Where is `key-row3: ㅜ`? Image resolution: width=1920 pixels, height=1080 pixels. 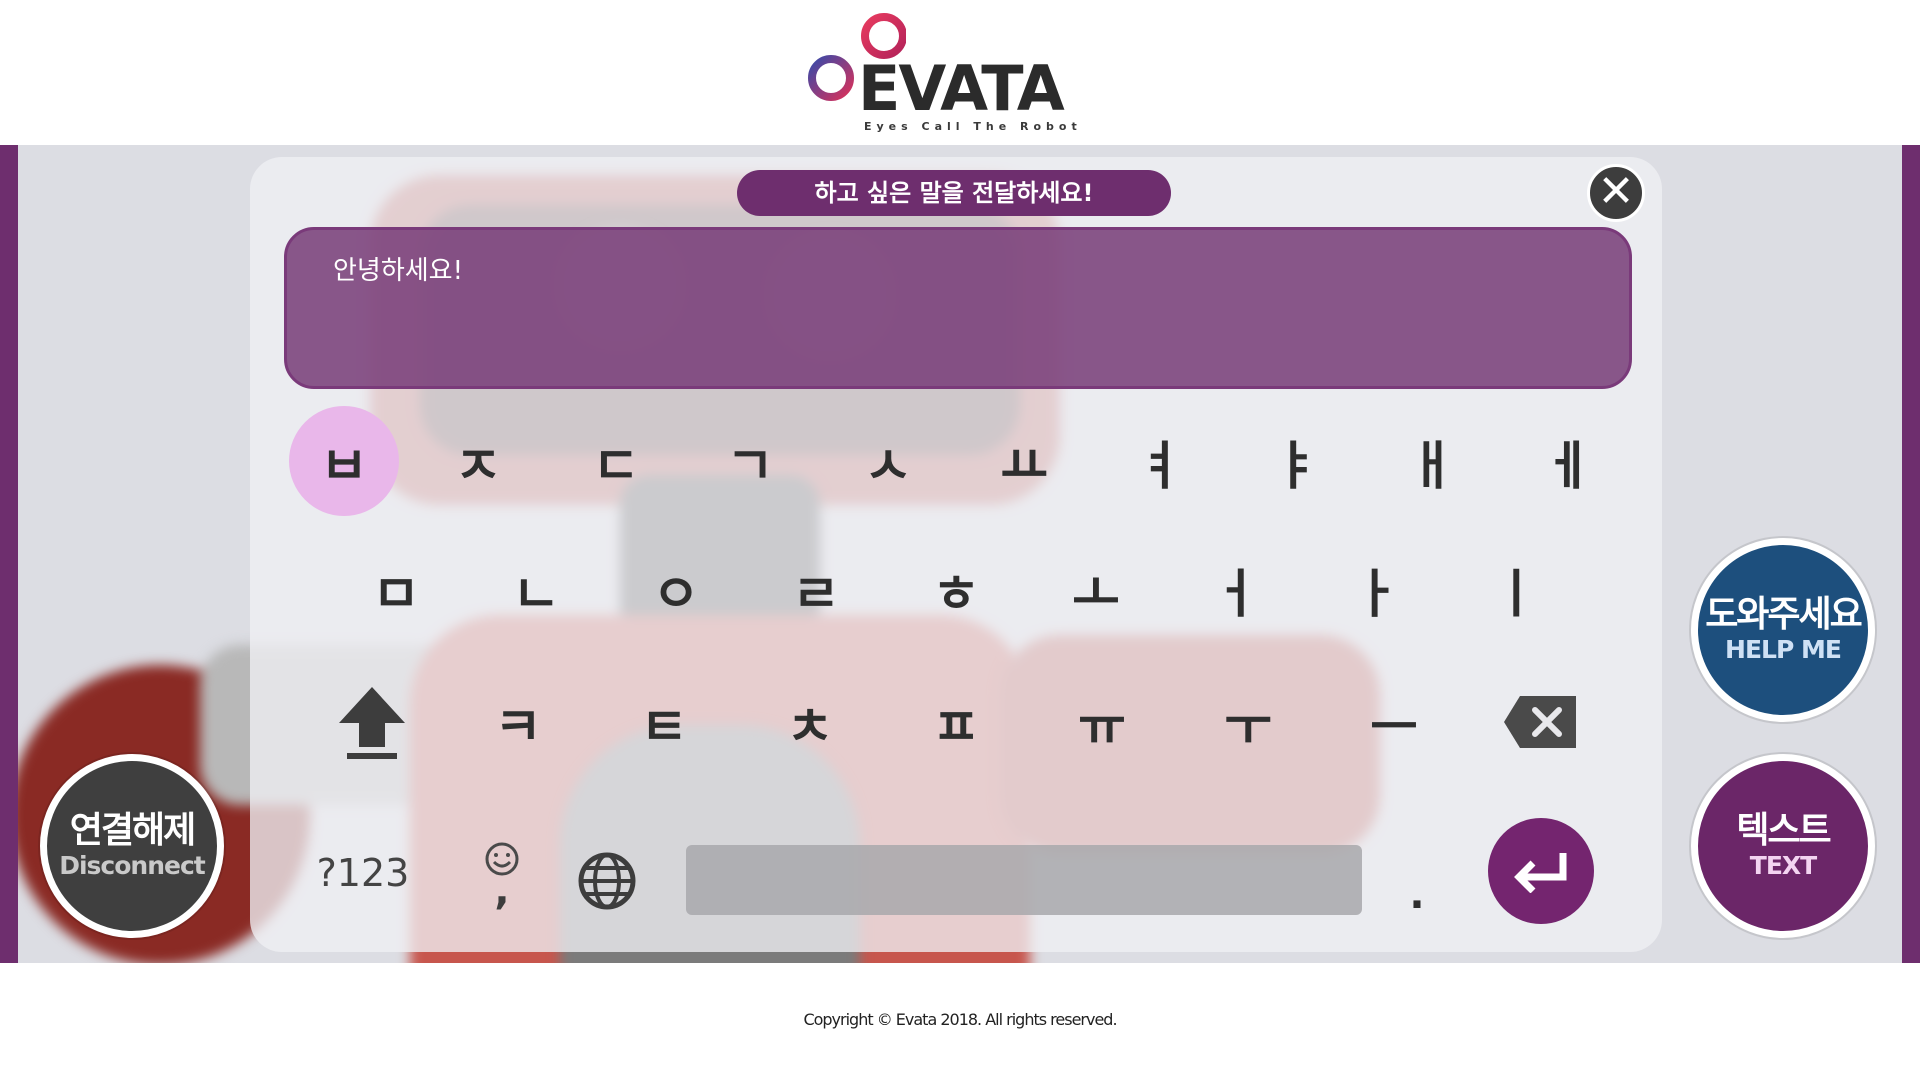 key-row3: ㅜ is located at coordinates (1248, 722).